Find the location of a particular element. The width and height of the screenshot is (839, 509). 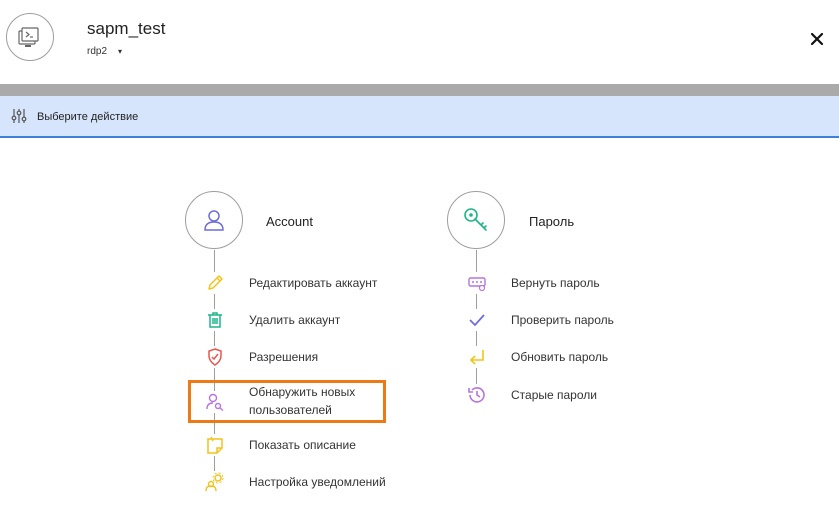

account-group-title: Account is located at coordinates (289, 221).